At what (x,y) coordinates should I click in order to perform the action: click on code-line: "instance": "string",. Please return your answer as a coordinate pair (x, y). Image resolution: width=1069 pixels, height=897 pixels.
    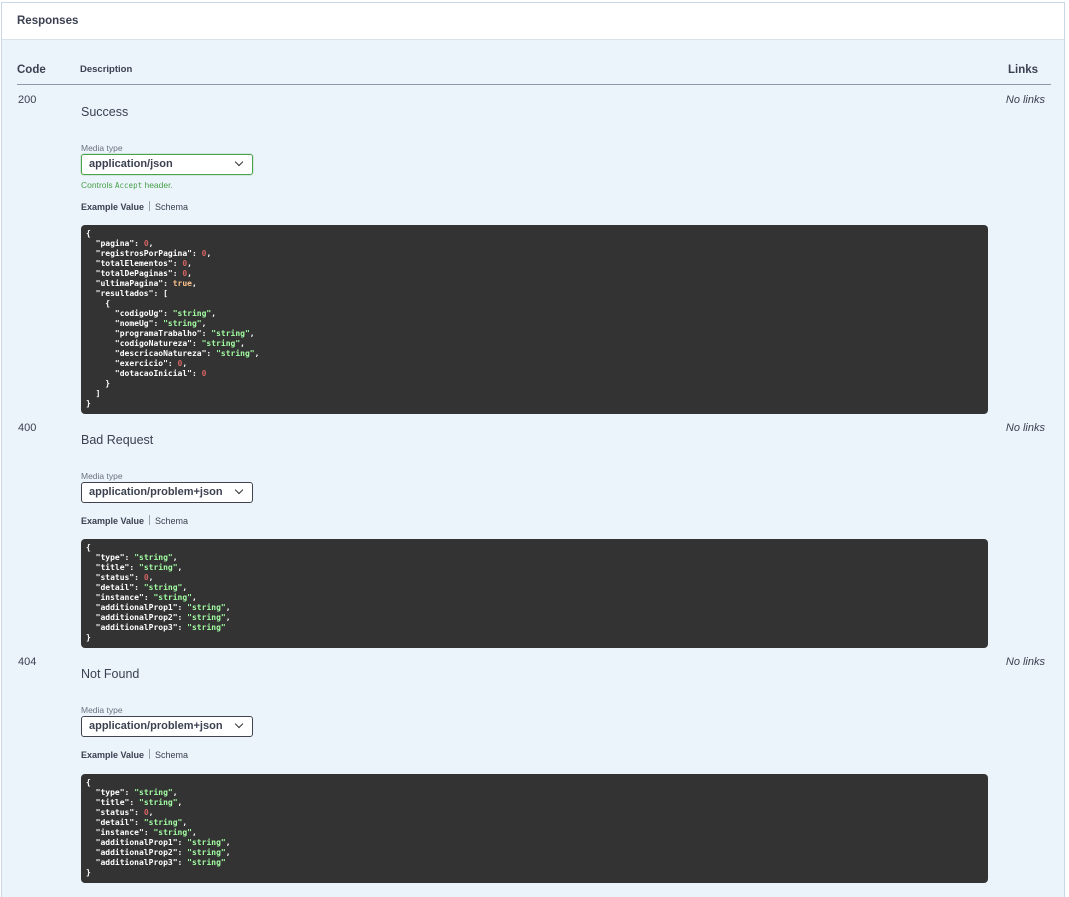
    Looking at the image, I should click on (534, 598).